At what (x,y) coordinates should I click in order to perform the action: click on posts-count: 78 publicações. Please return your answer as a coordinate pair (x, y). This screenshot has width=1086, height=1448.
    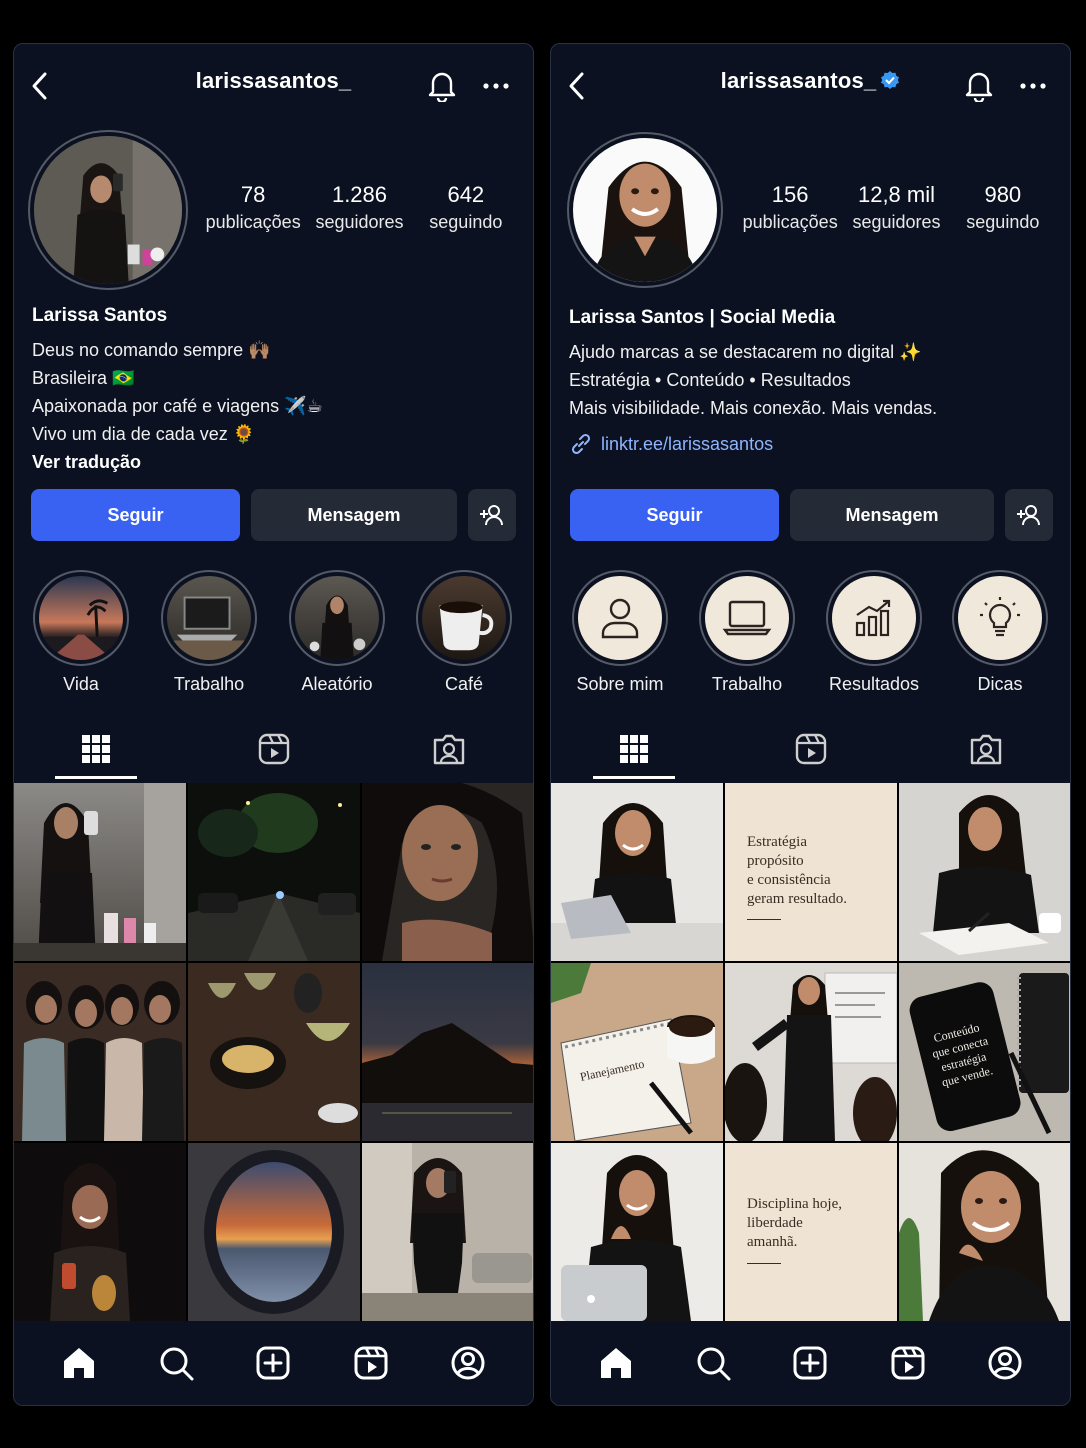
    Looking at the image, I should click on (253, 207).